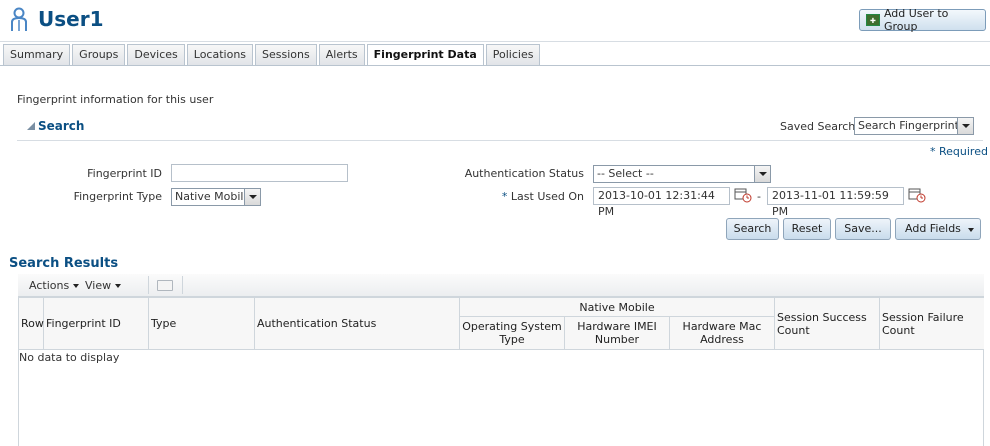 This screenshot has width=990, height=446. I want to click on search-section-toggle: Search, so click(55, 126).